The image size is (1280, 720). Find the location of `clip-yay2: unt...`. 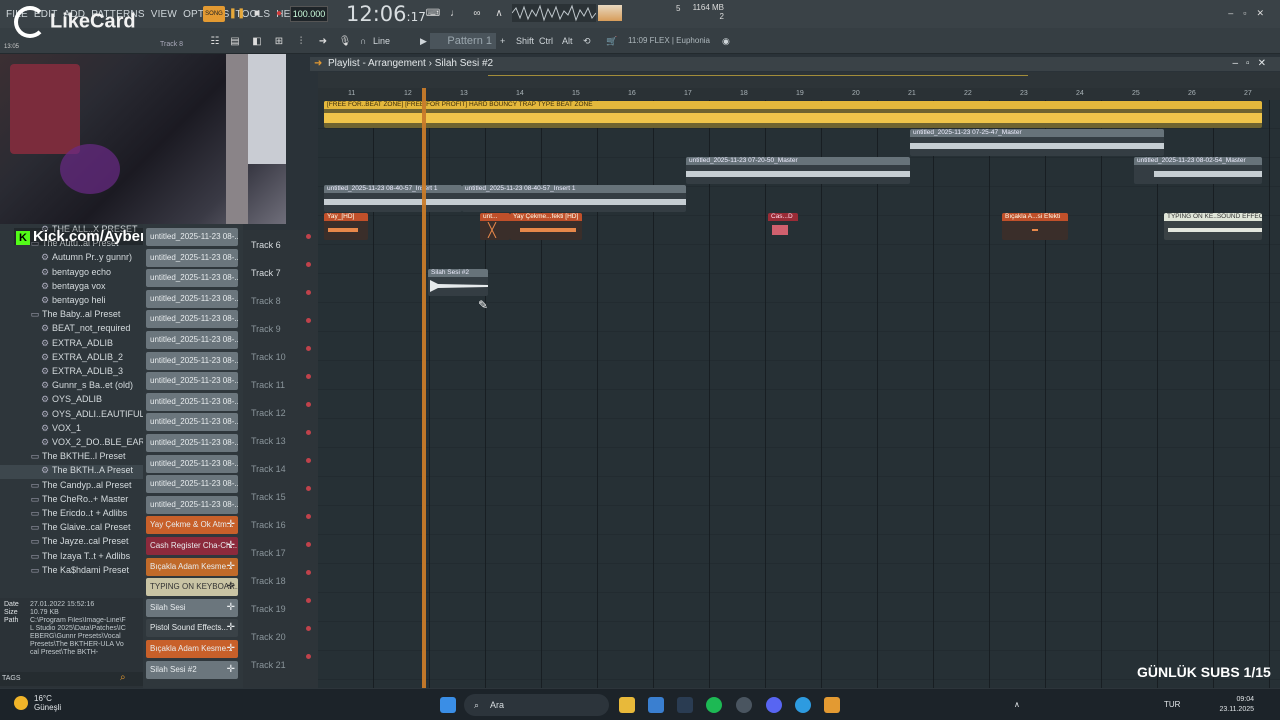

clip-yay2: unt... is located at coordinates (495, 226).